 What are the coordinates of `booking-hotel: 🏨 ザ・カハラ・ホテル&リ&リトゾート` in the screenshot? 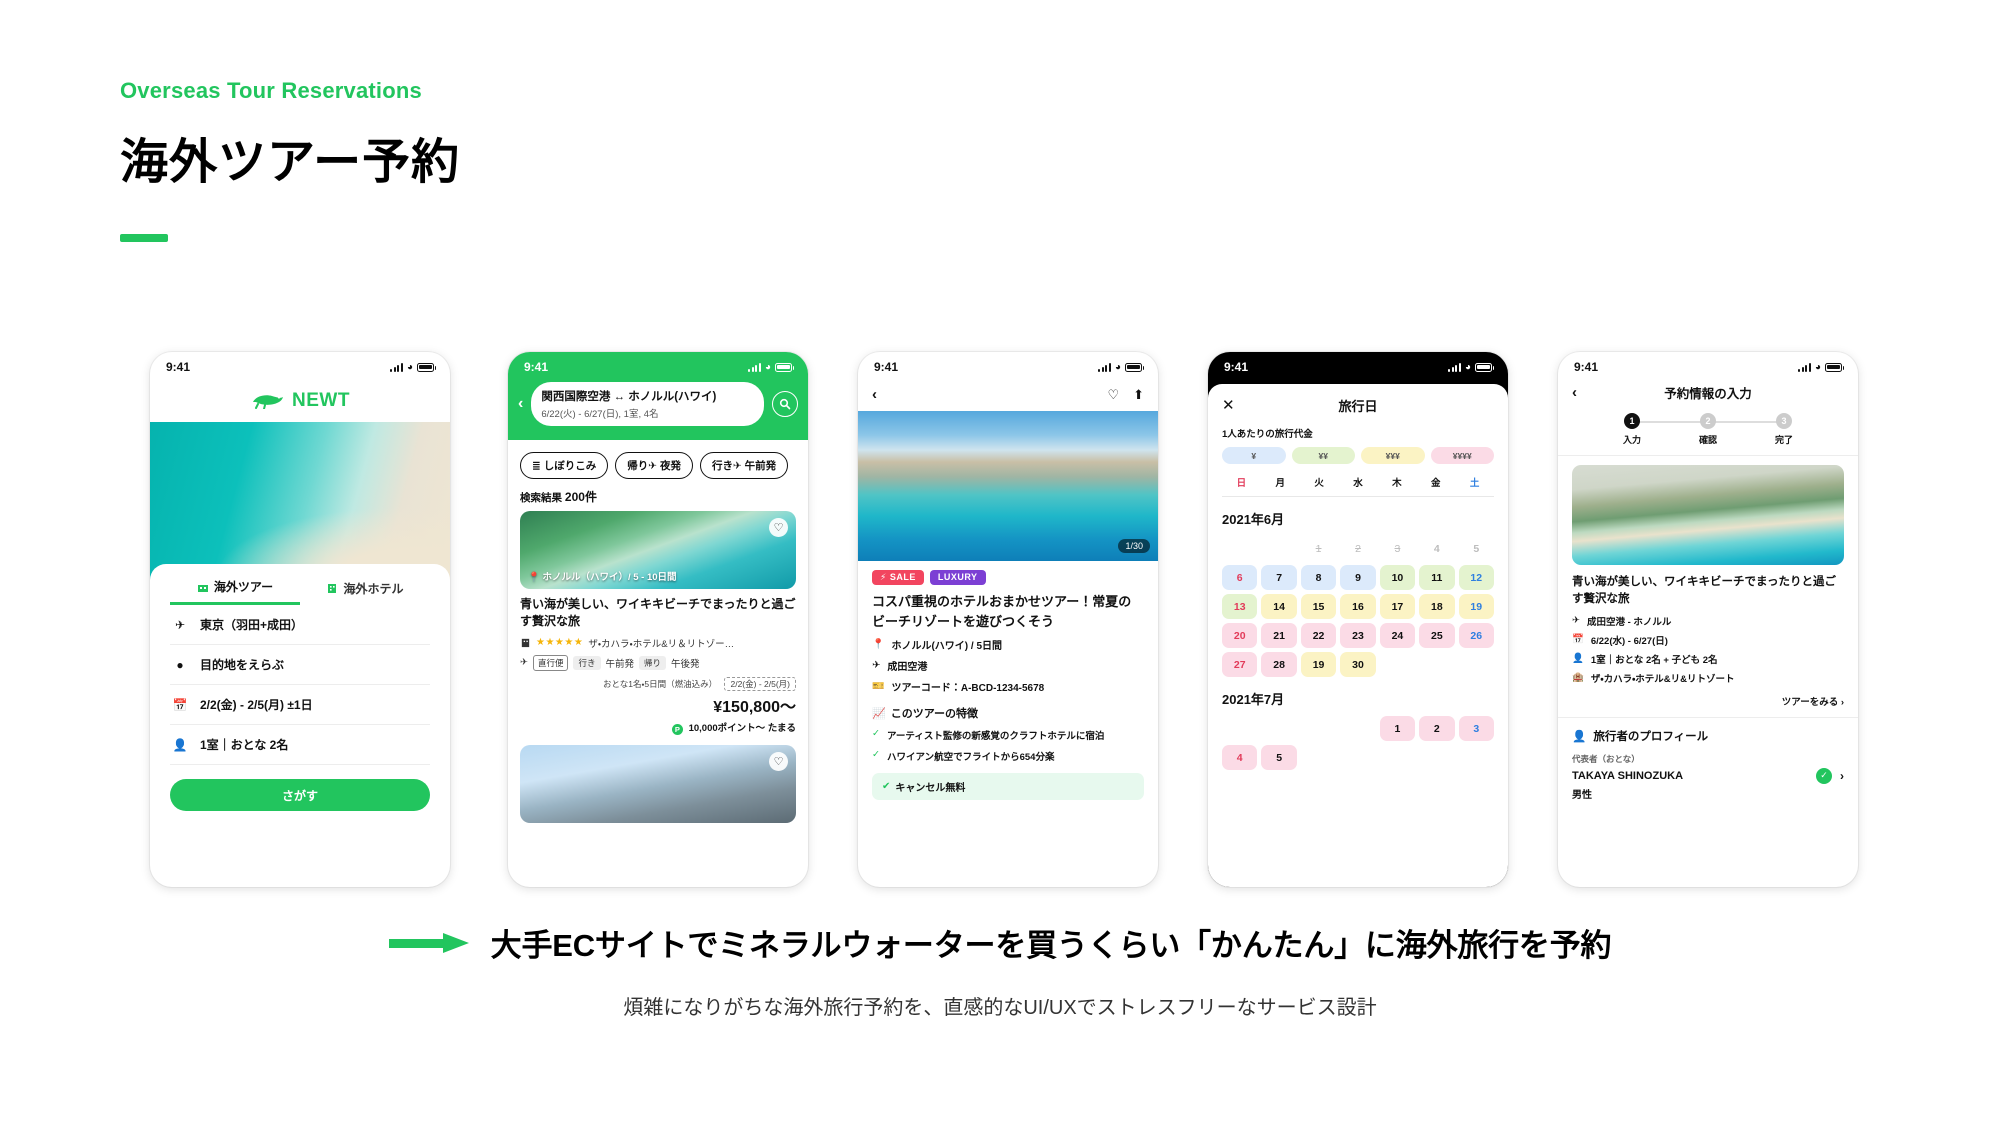 It's located at (1708, 675).